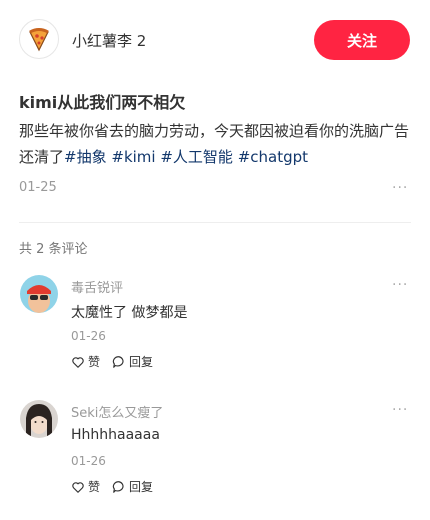 This screenshot has height=520, width=430. Describe the element at coordinates (38, 187) in the screenshot. I see `post-date: 01-25` at that location.